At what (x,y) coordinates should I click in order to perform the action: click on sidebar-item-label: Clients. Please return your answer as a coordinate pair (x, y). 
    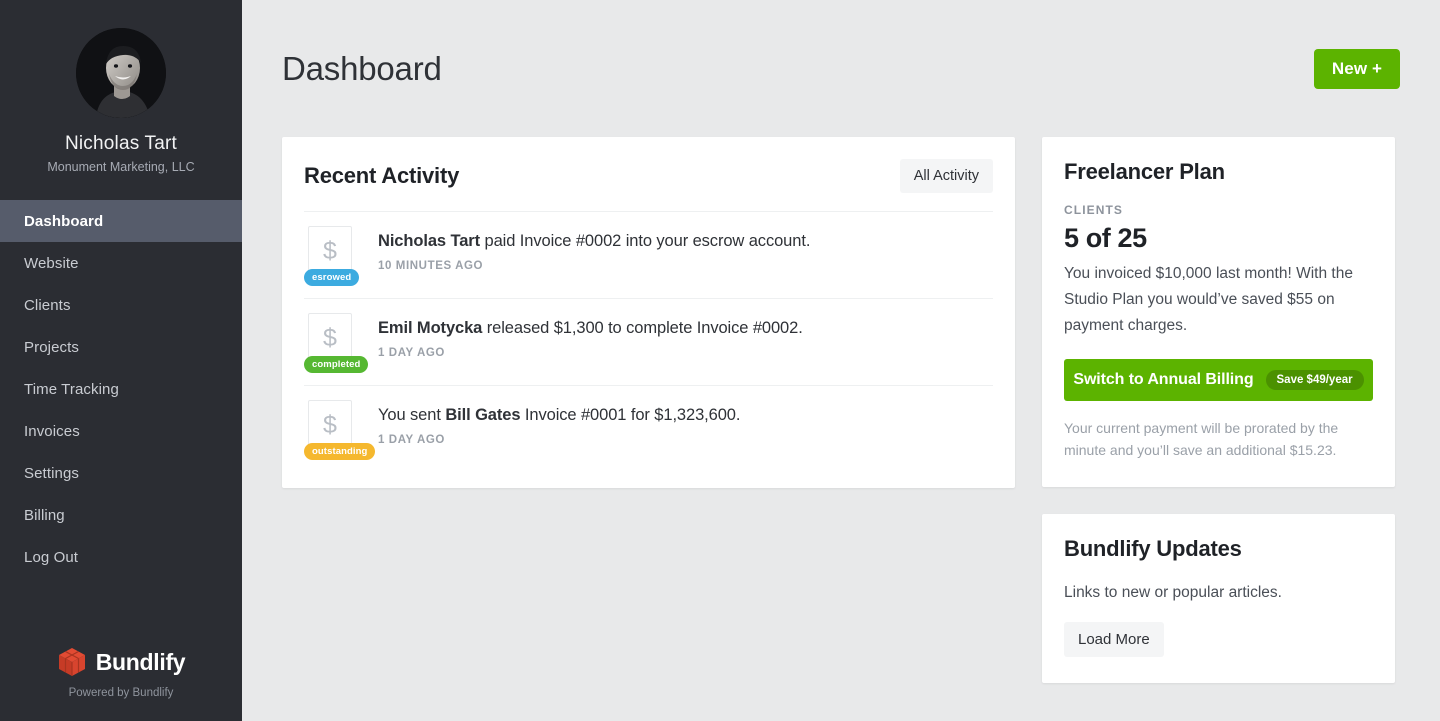
    Looking at the image, I should click on (47, 305).